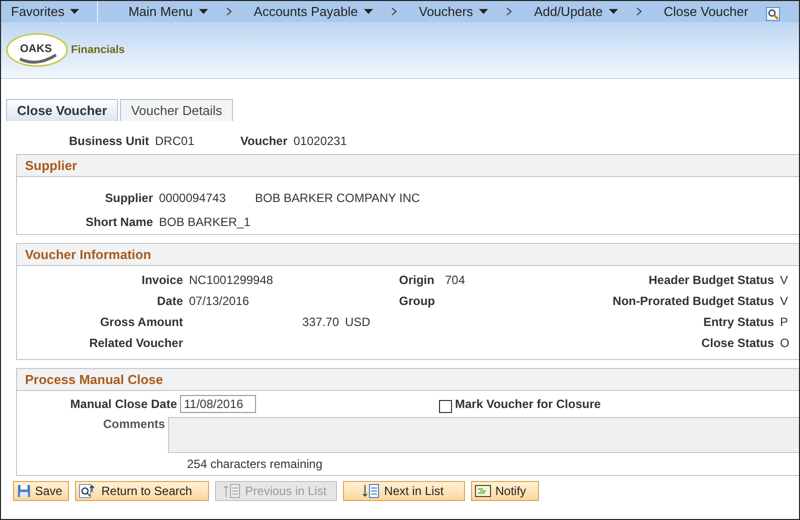  What do you see at coordinates (88, 254) in the screenshot?
I see `section-title: Voucher Information` at bounding box center [88, 254].